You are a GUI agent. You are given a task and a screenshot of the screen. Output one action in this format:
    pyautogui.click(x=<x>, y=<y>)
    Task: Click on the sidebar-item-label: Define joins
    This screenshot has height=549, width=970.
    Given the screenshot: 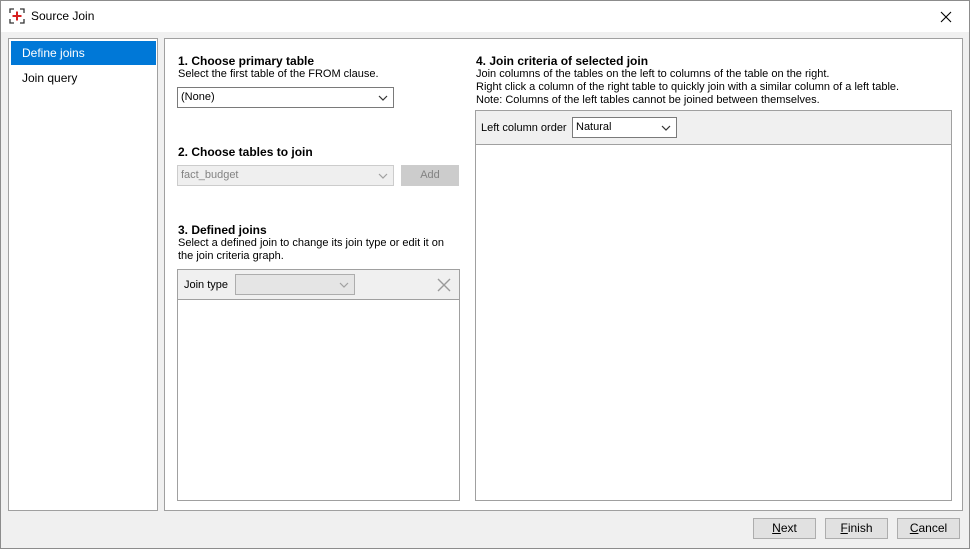 What is the action you would take?
    pyautogui.click(x=53, y=53)
    